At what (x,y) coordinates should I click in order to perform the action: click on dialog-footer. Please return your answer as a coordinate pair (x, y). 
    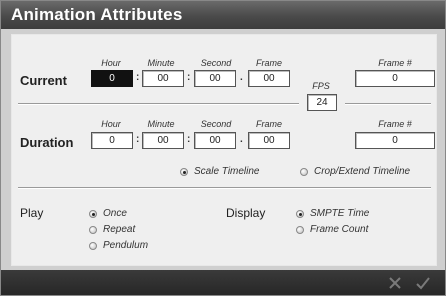
    Looking at the image, I should click on (223, 282).